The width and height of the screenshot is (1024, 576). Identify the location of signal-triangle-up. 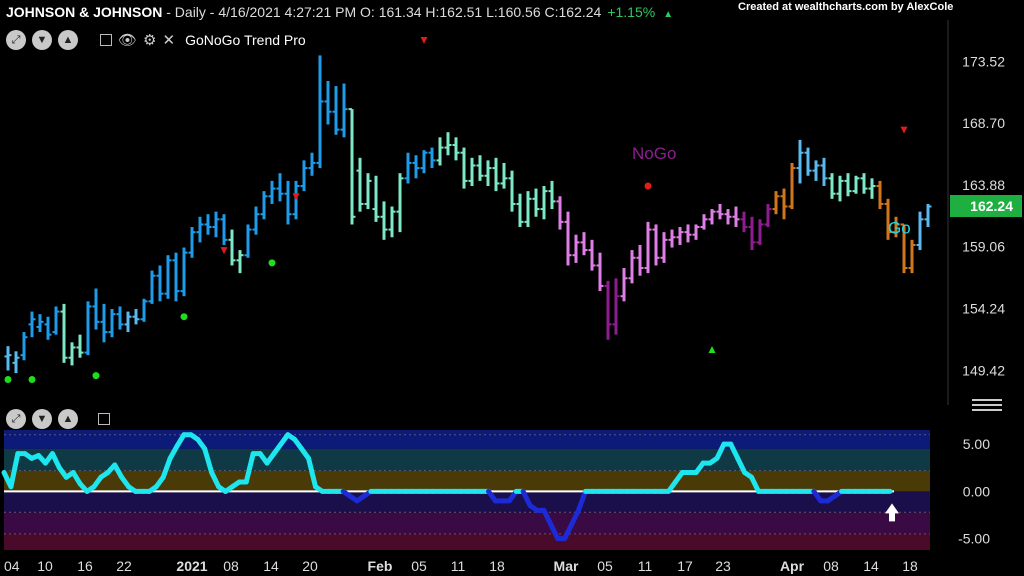
(712, 350).